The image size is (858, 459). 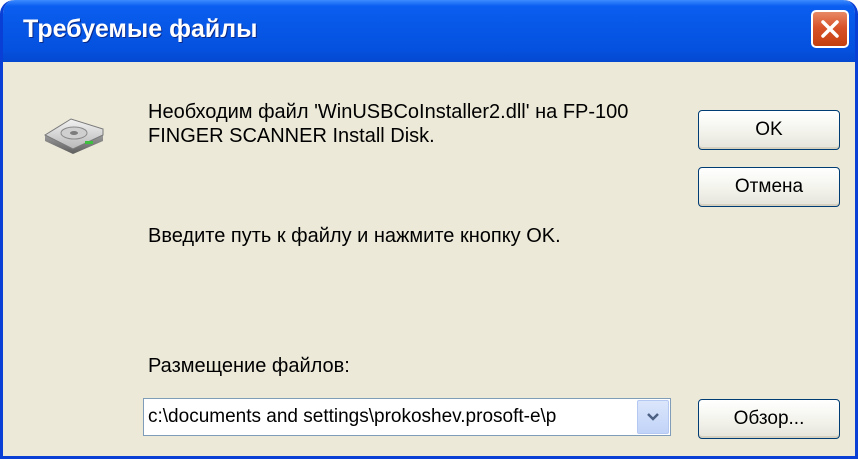 What do you see at coordinates (140, 29) in the screenshot?
I see `window-title: Требуемые файлы` at bounding box center [140, 29].